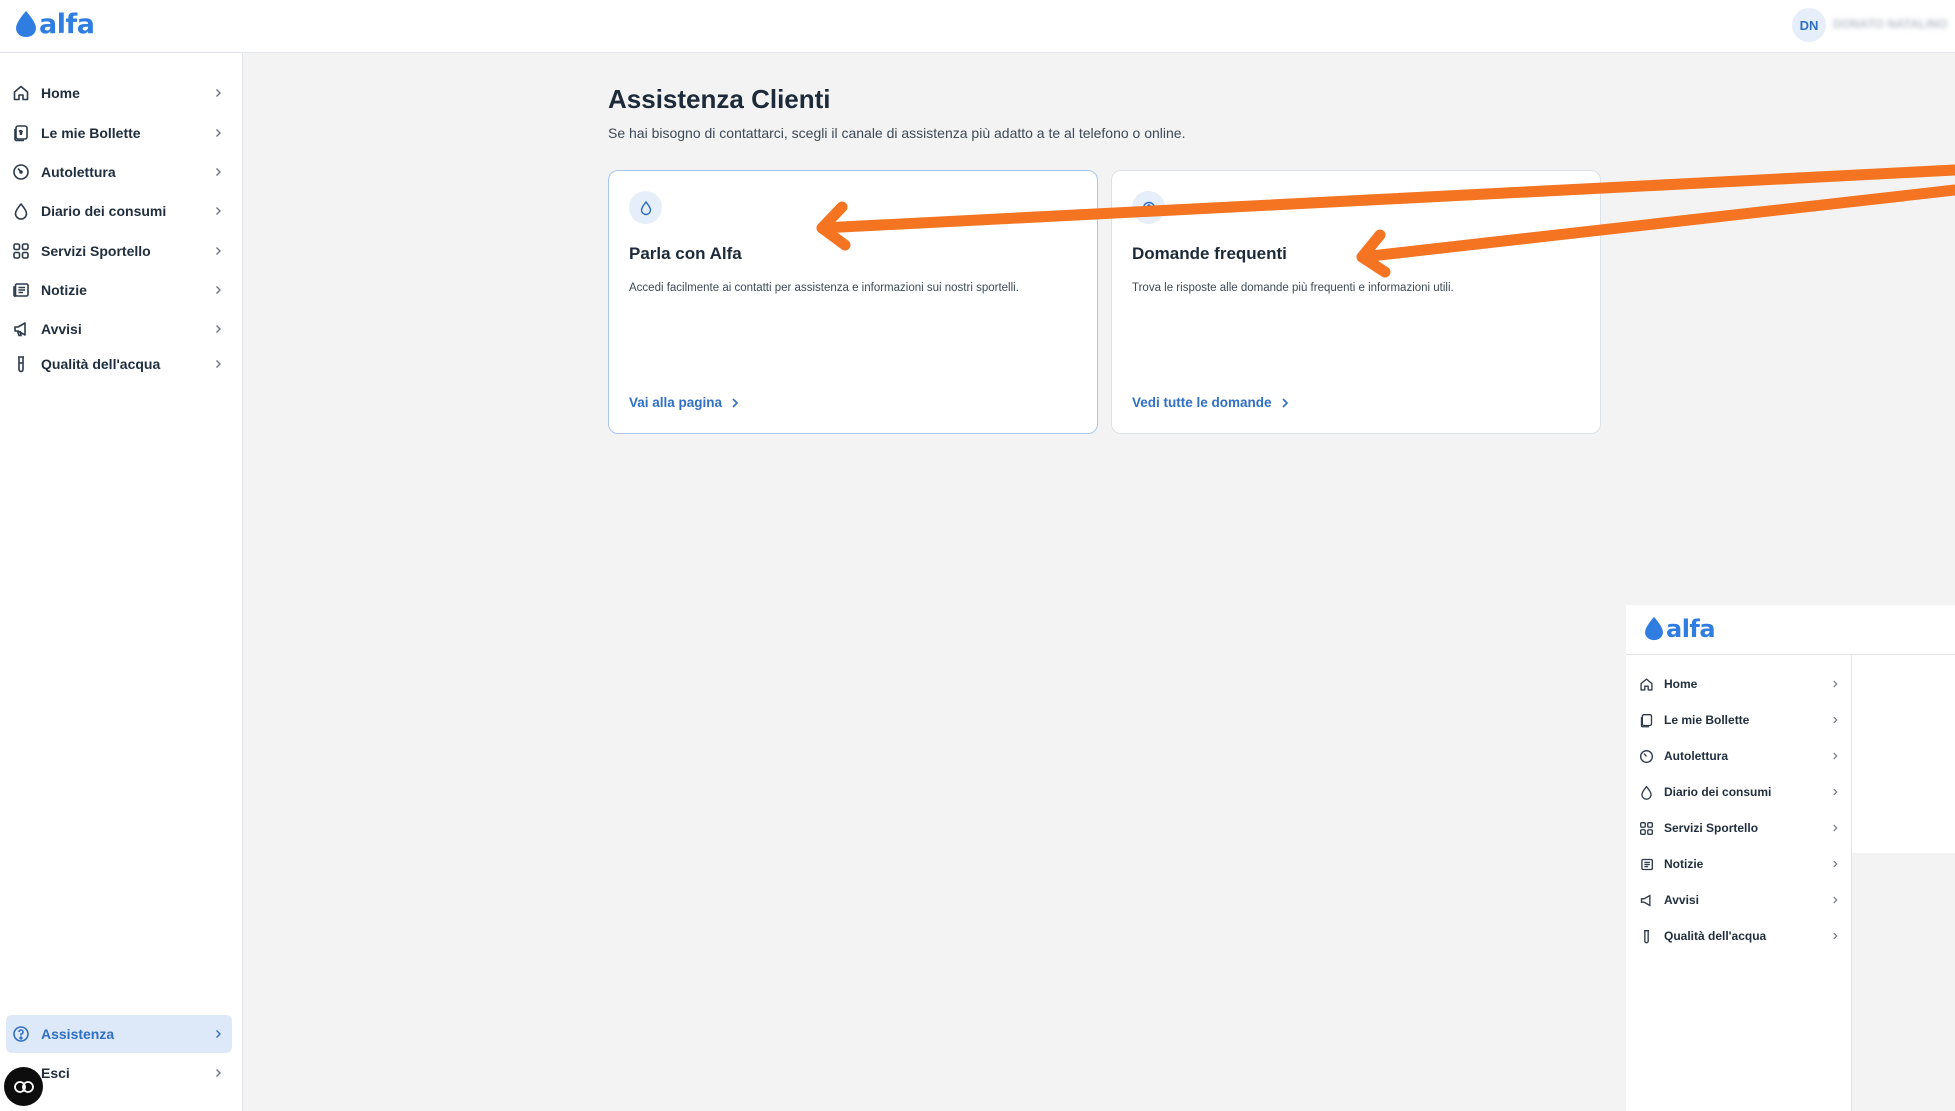  I want to click on inset-content-area, so click(1903, 754).